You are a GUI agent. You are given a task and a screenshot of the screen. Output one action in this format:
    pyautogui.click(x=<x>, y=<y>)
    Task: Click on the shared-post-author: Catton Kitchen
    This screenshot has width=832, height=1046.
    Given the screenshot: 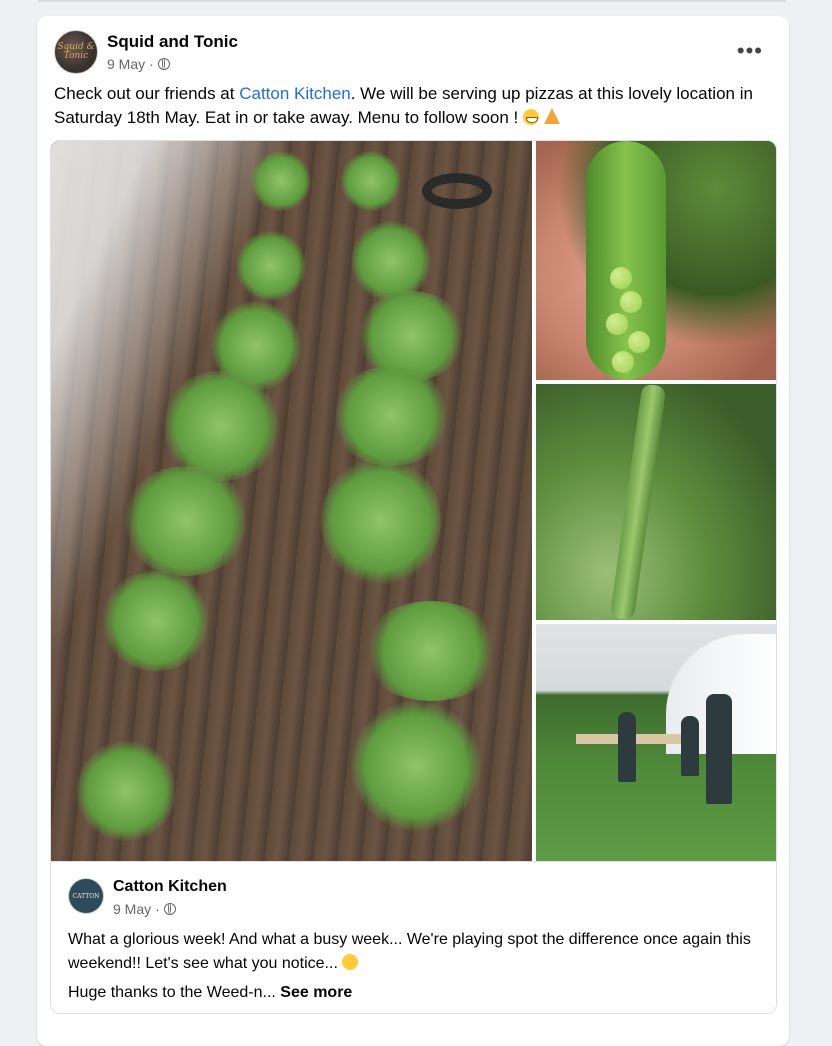 What is the action you would take?
    pyautogui.click(x=170, y=887)
    